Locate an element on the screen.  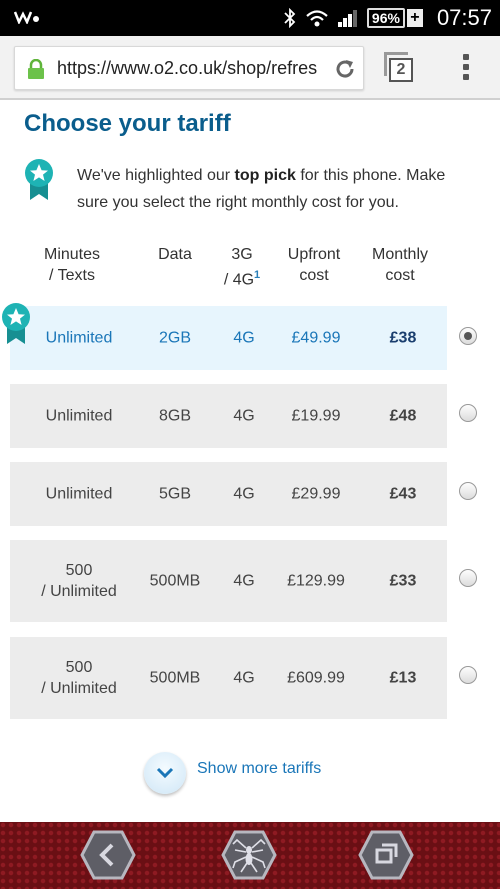
page-title: Choose your tariff is located at coordinates (127, 123).